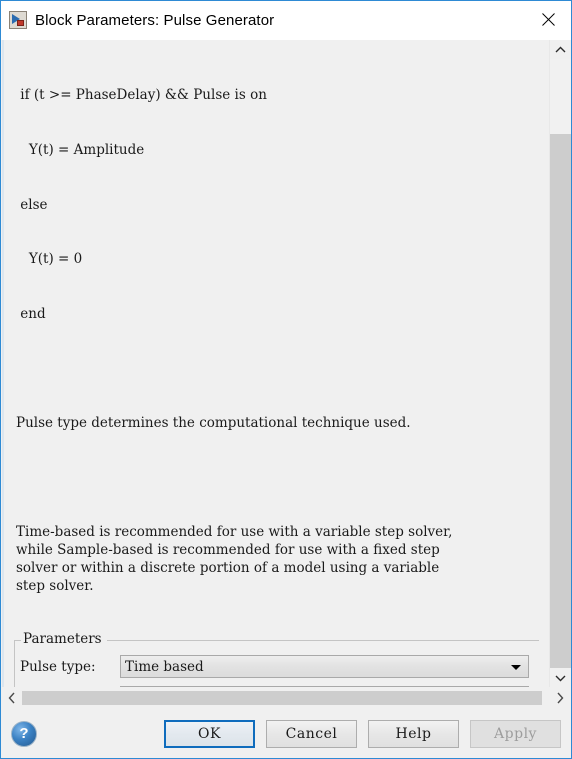 This screenshot has height=759, width=572. Describe the element at coordinates (49, 259) in the screenshot. I see `description-code-line: Y(t) = 0` at that location.